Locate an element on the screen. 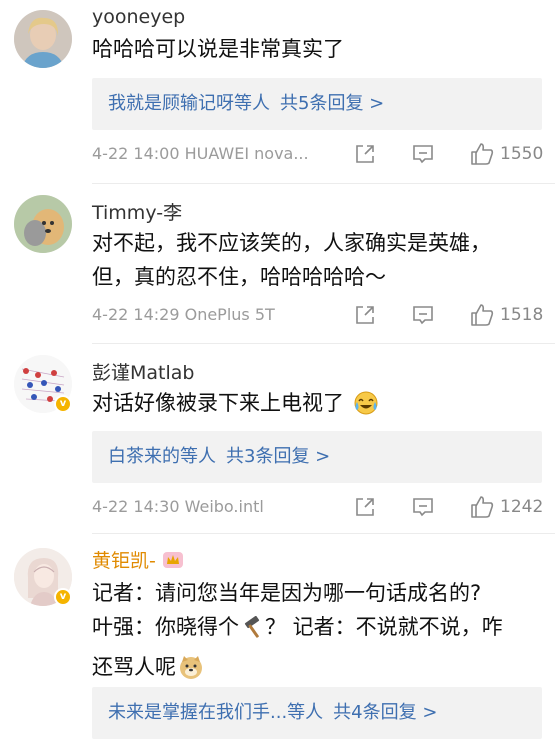 The height and width of the screenshot is (739, 555). comment-line: 还骂人呢 is located at coordinates (297, 670).